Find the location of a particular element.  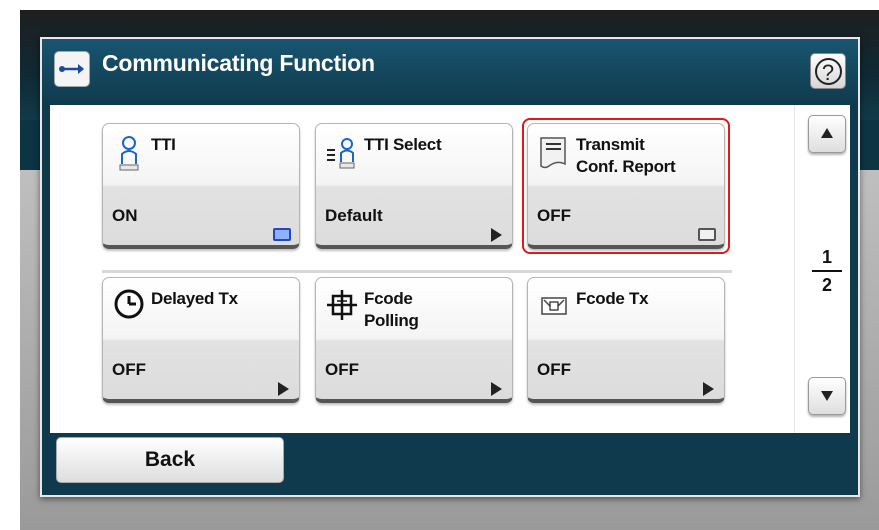

tile-delayed-tx: Delayed Tx OFF is located at coordinates (201, 340).